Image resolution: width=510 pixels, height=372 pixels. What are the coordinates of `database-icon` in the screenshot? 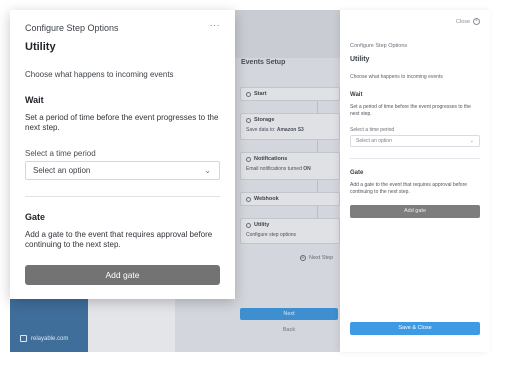 It's located at (248, 120).